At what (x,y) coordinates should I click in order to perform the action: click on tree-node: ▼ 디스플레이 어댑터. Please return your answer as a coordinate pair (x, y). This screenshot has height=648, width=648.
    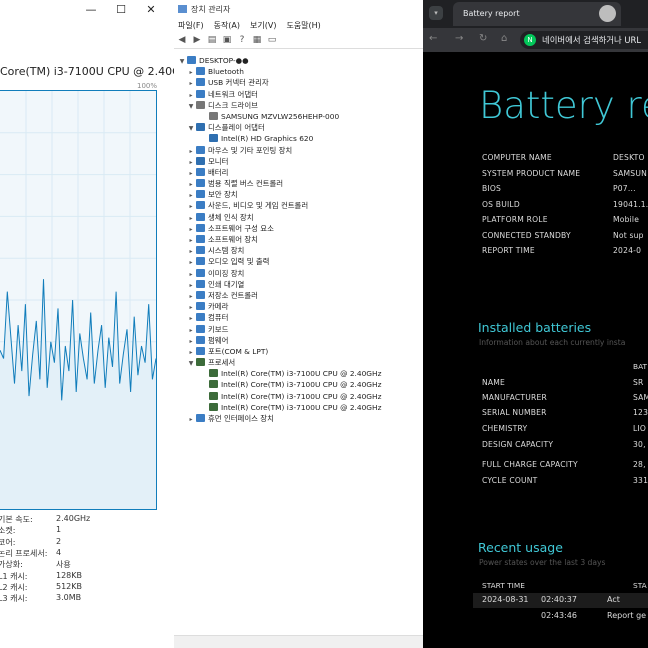
    Looking at the image, I should click on (300, 127).